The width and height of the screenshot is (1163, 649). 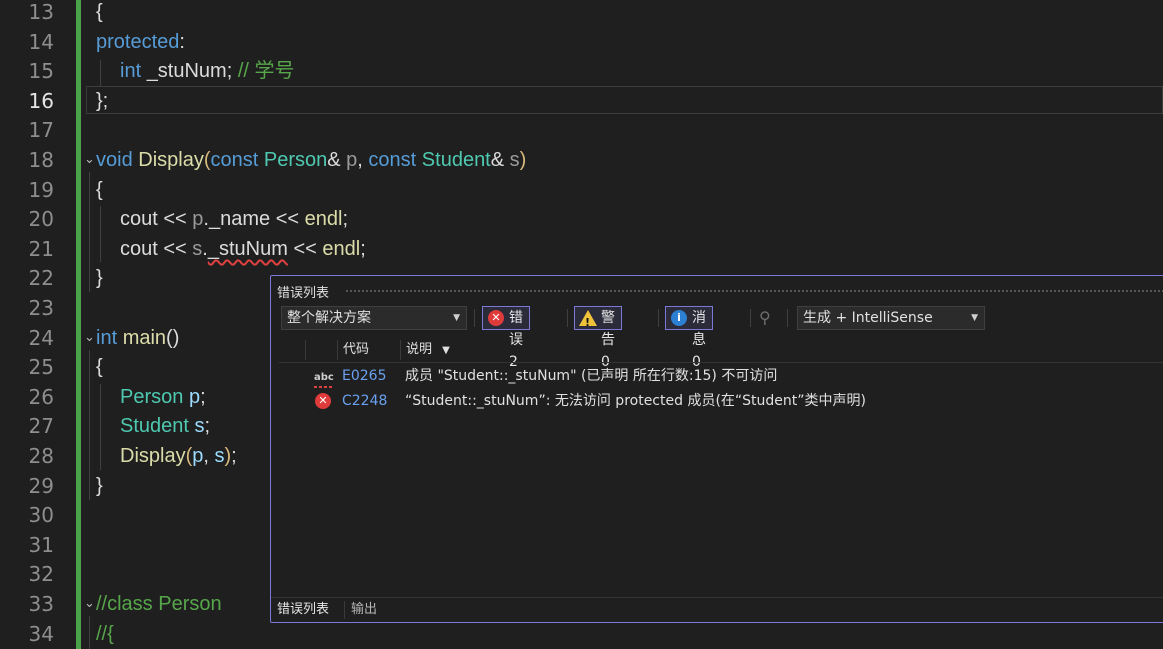 I want to click on code-line-15: int _stuNum; // 学号, so click(x=207, y=72).